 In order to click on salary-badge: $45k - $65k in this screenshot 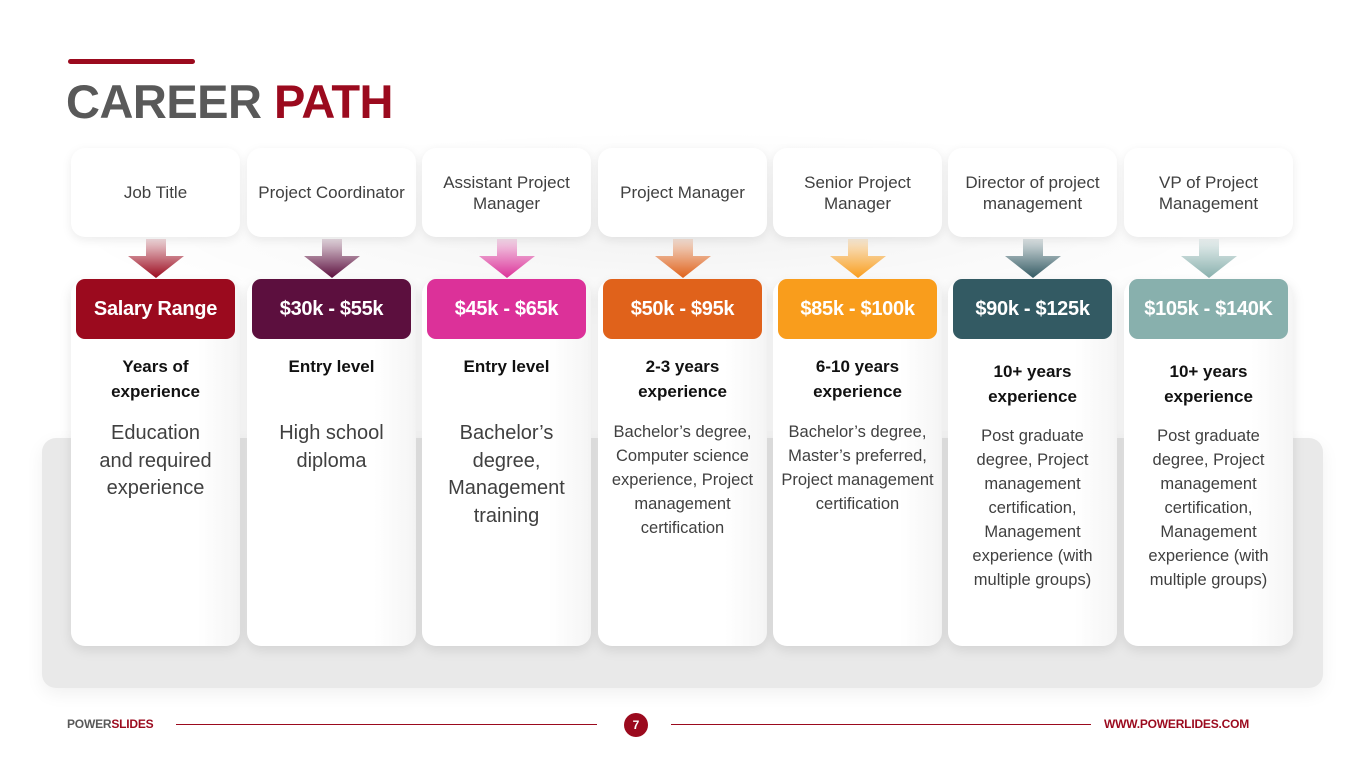, I will do `click(506, 309)`.